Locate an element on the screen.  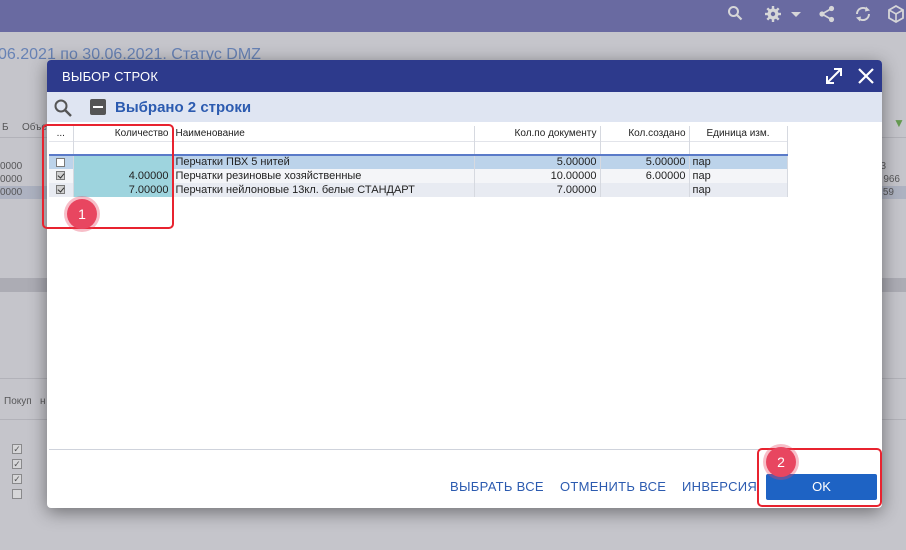
expand-icon is located at coordinates (834, 76).